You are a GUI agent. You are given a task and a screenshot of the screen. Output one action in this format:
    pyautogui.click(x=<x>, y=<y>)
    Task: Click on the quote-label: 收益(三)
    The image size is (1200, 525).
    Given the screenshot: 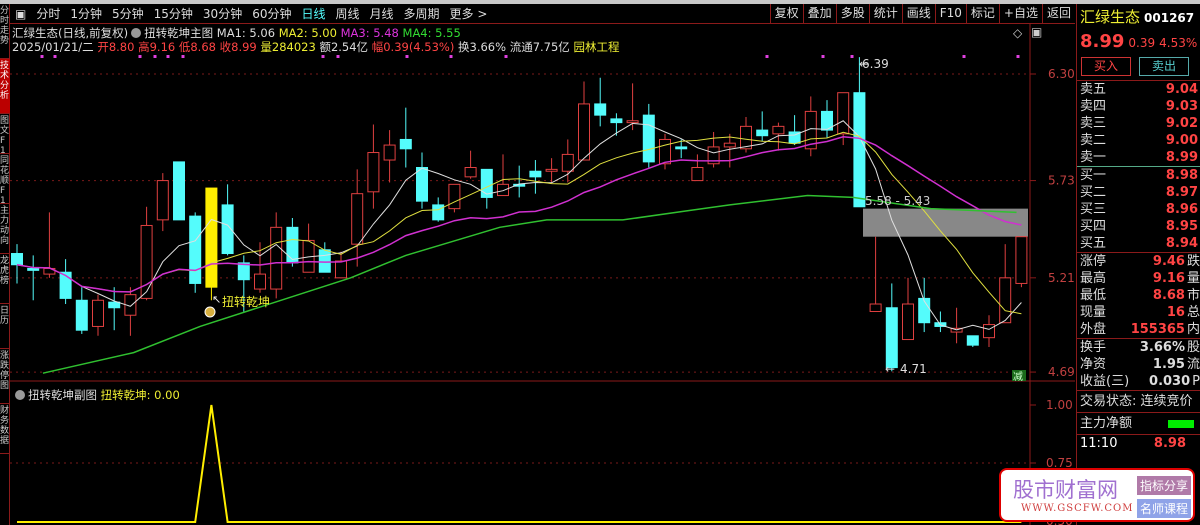 What is the action you would take?
    pyautogui.click(x=1105, y=381)
    